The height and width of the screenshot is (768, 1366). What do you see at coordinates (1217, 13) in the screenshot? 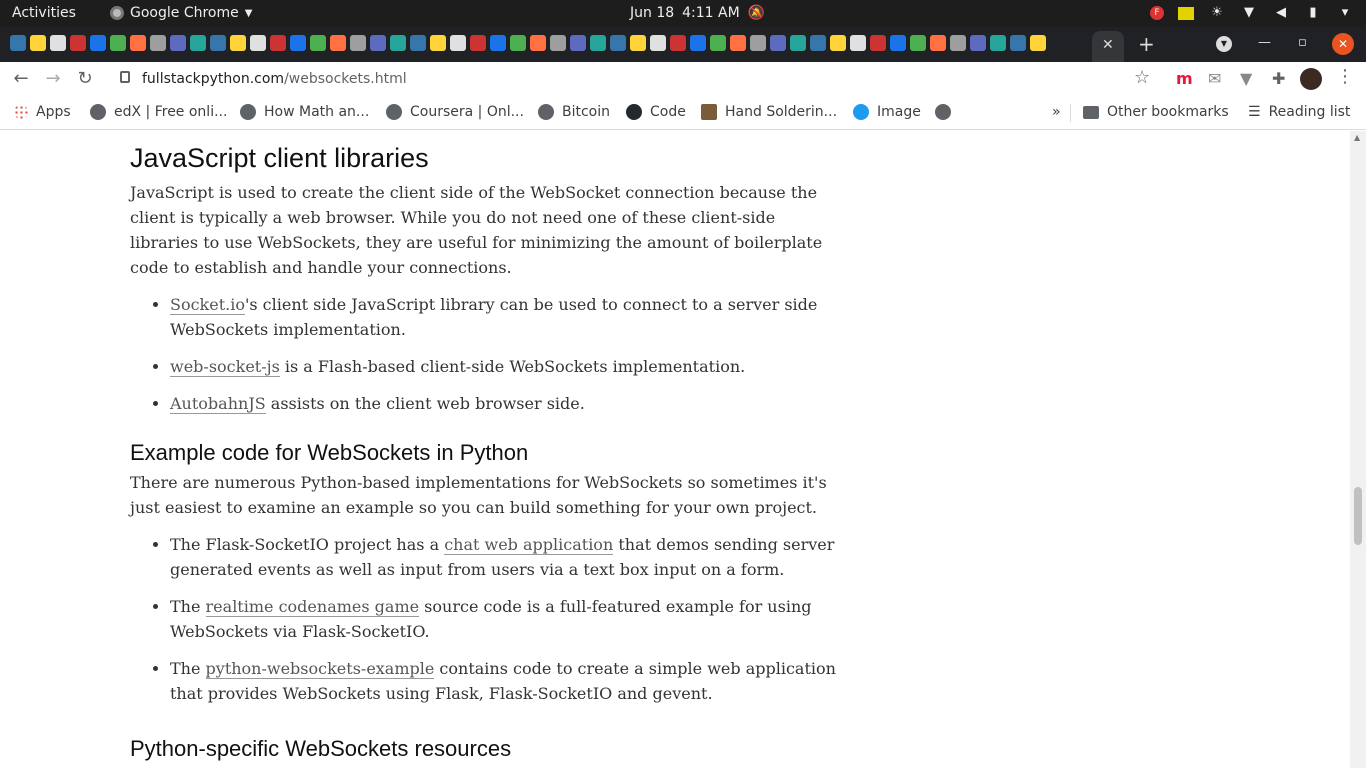
I see `brightness-icon: ☀` at bounding box center [1217, 13].